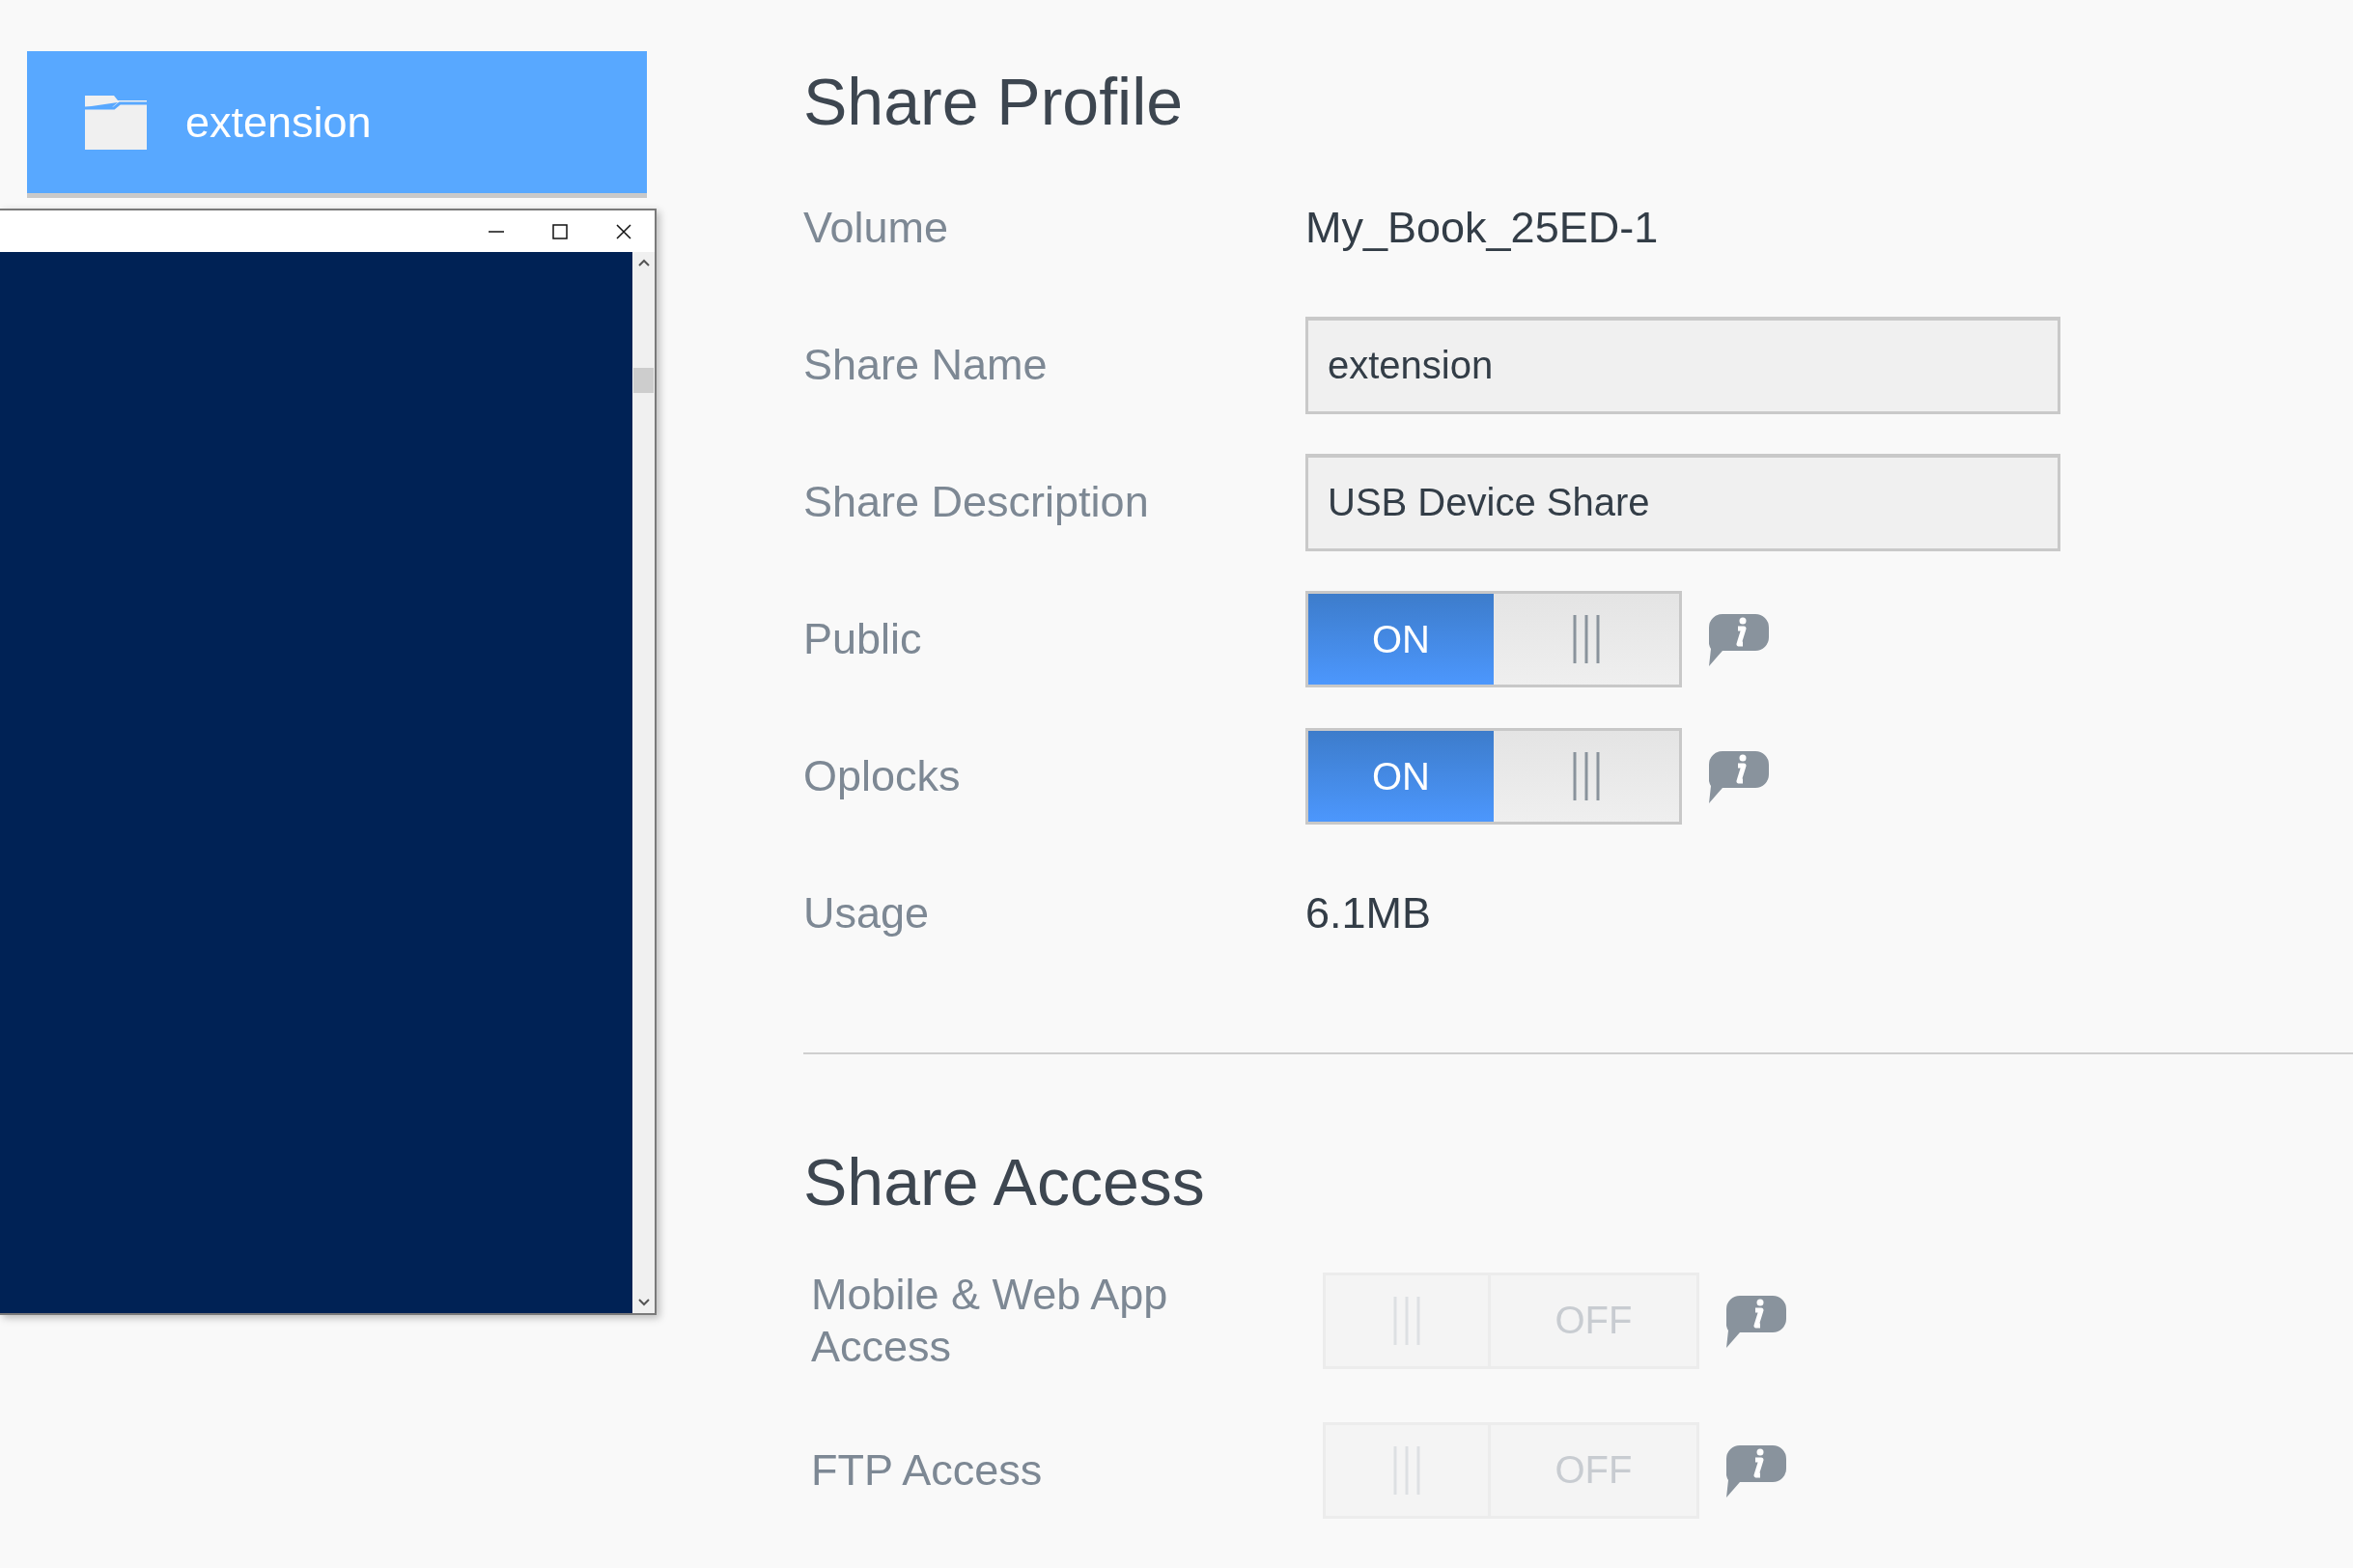 This screenshot has height=1568, width=2353. I want to click on field-label: Share Name, so click(926, 365).